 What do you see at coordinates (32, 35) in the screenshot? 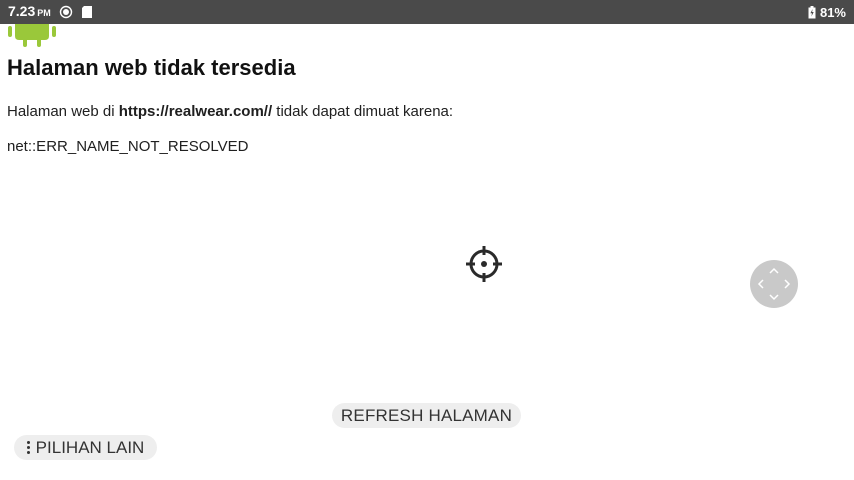
I see `android-robot-icon` at bounding box center [32, 35].